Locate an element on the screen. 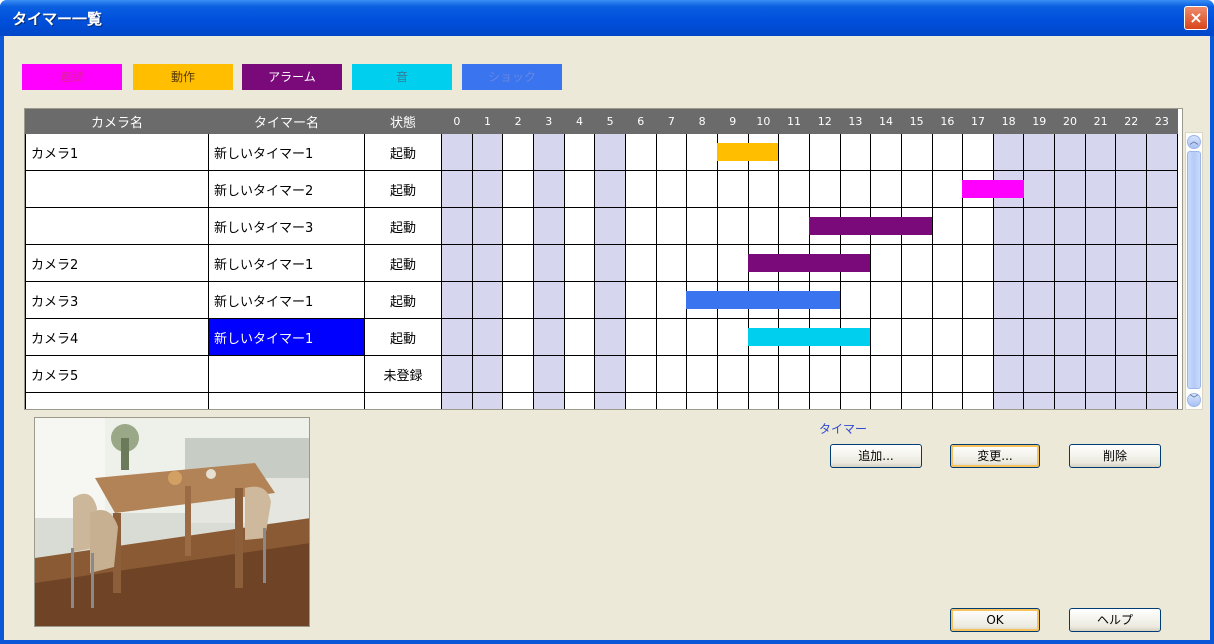 The image size is (1214, 644). camera-name-cell: カメラ1 is located at coordinates (117, 152).